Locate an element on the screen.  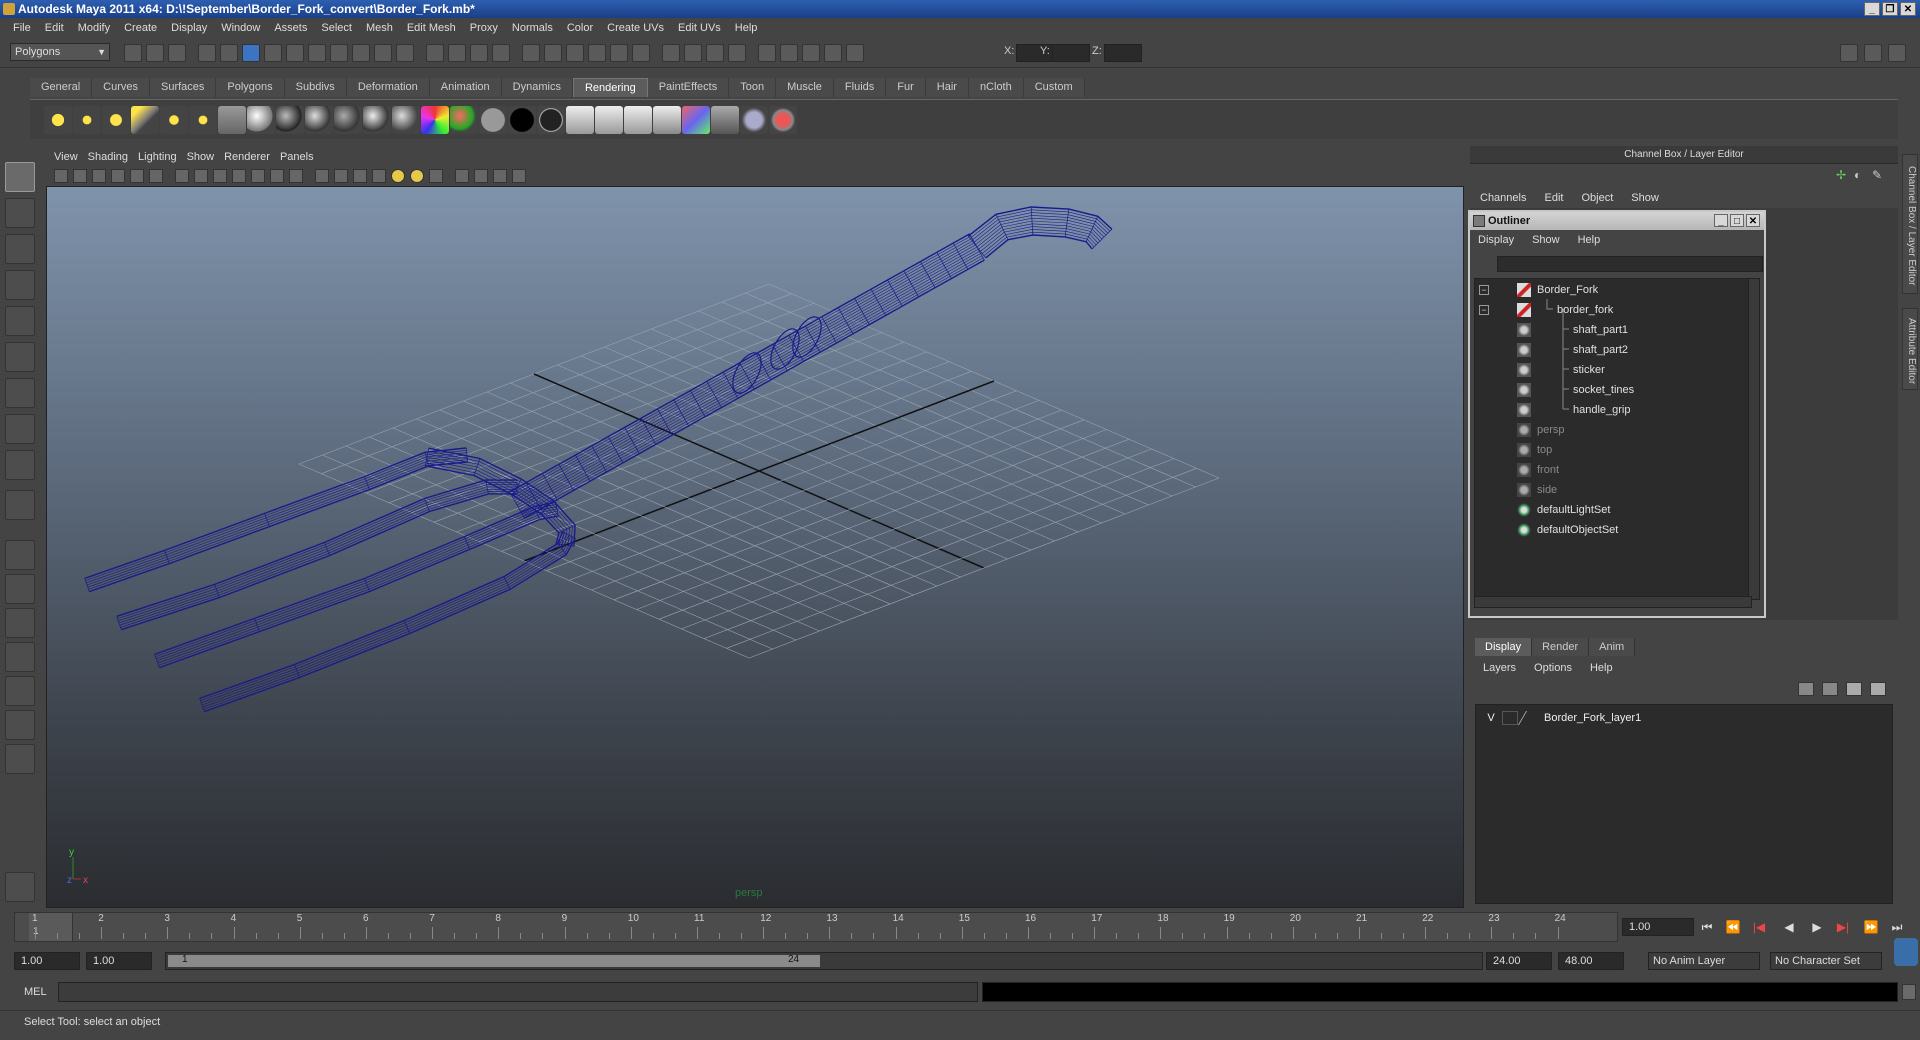
toggle-channel-box-icon is located at coordinates (1849, 53).